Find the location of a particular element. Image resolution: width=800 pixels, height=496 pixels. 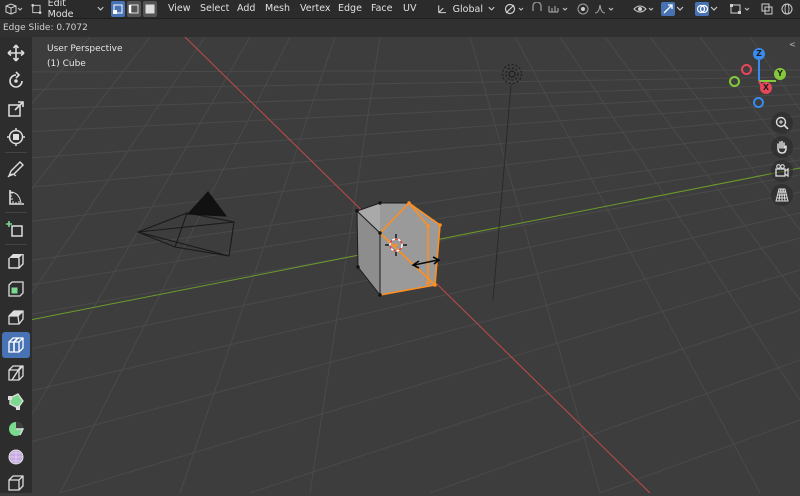

tool-bevel is located at coordinates (16, 317).